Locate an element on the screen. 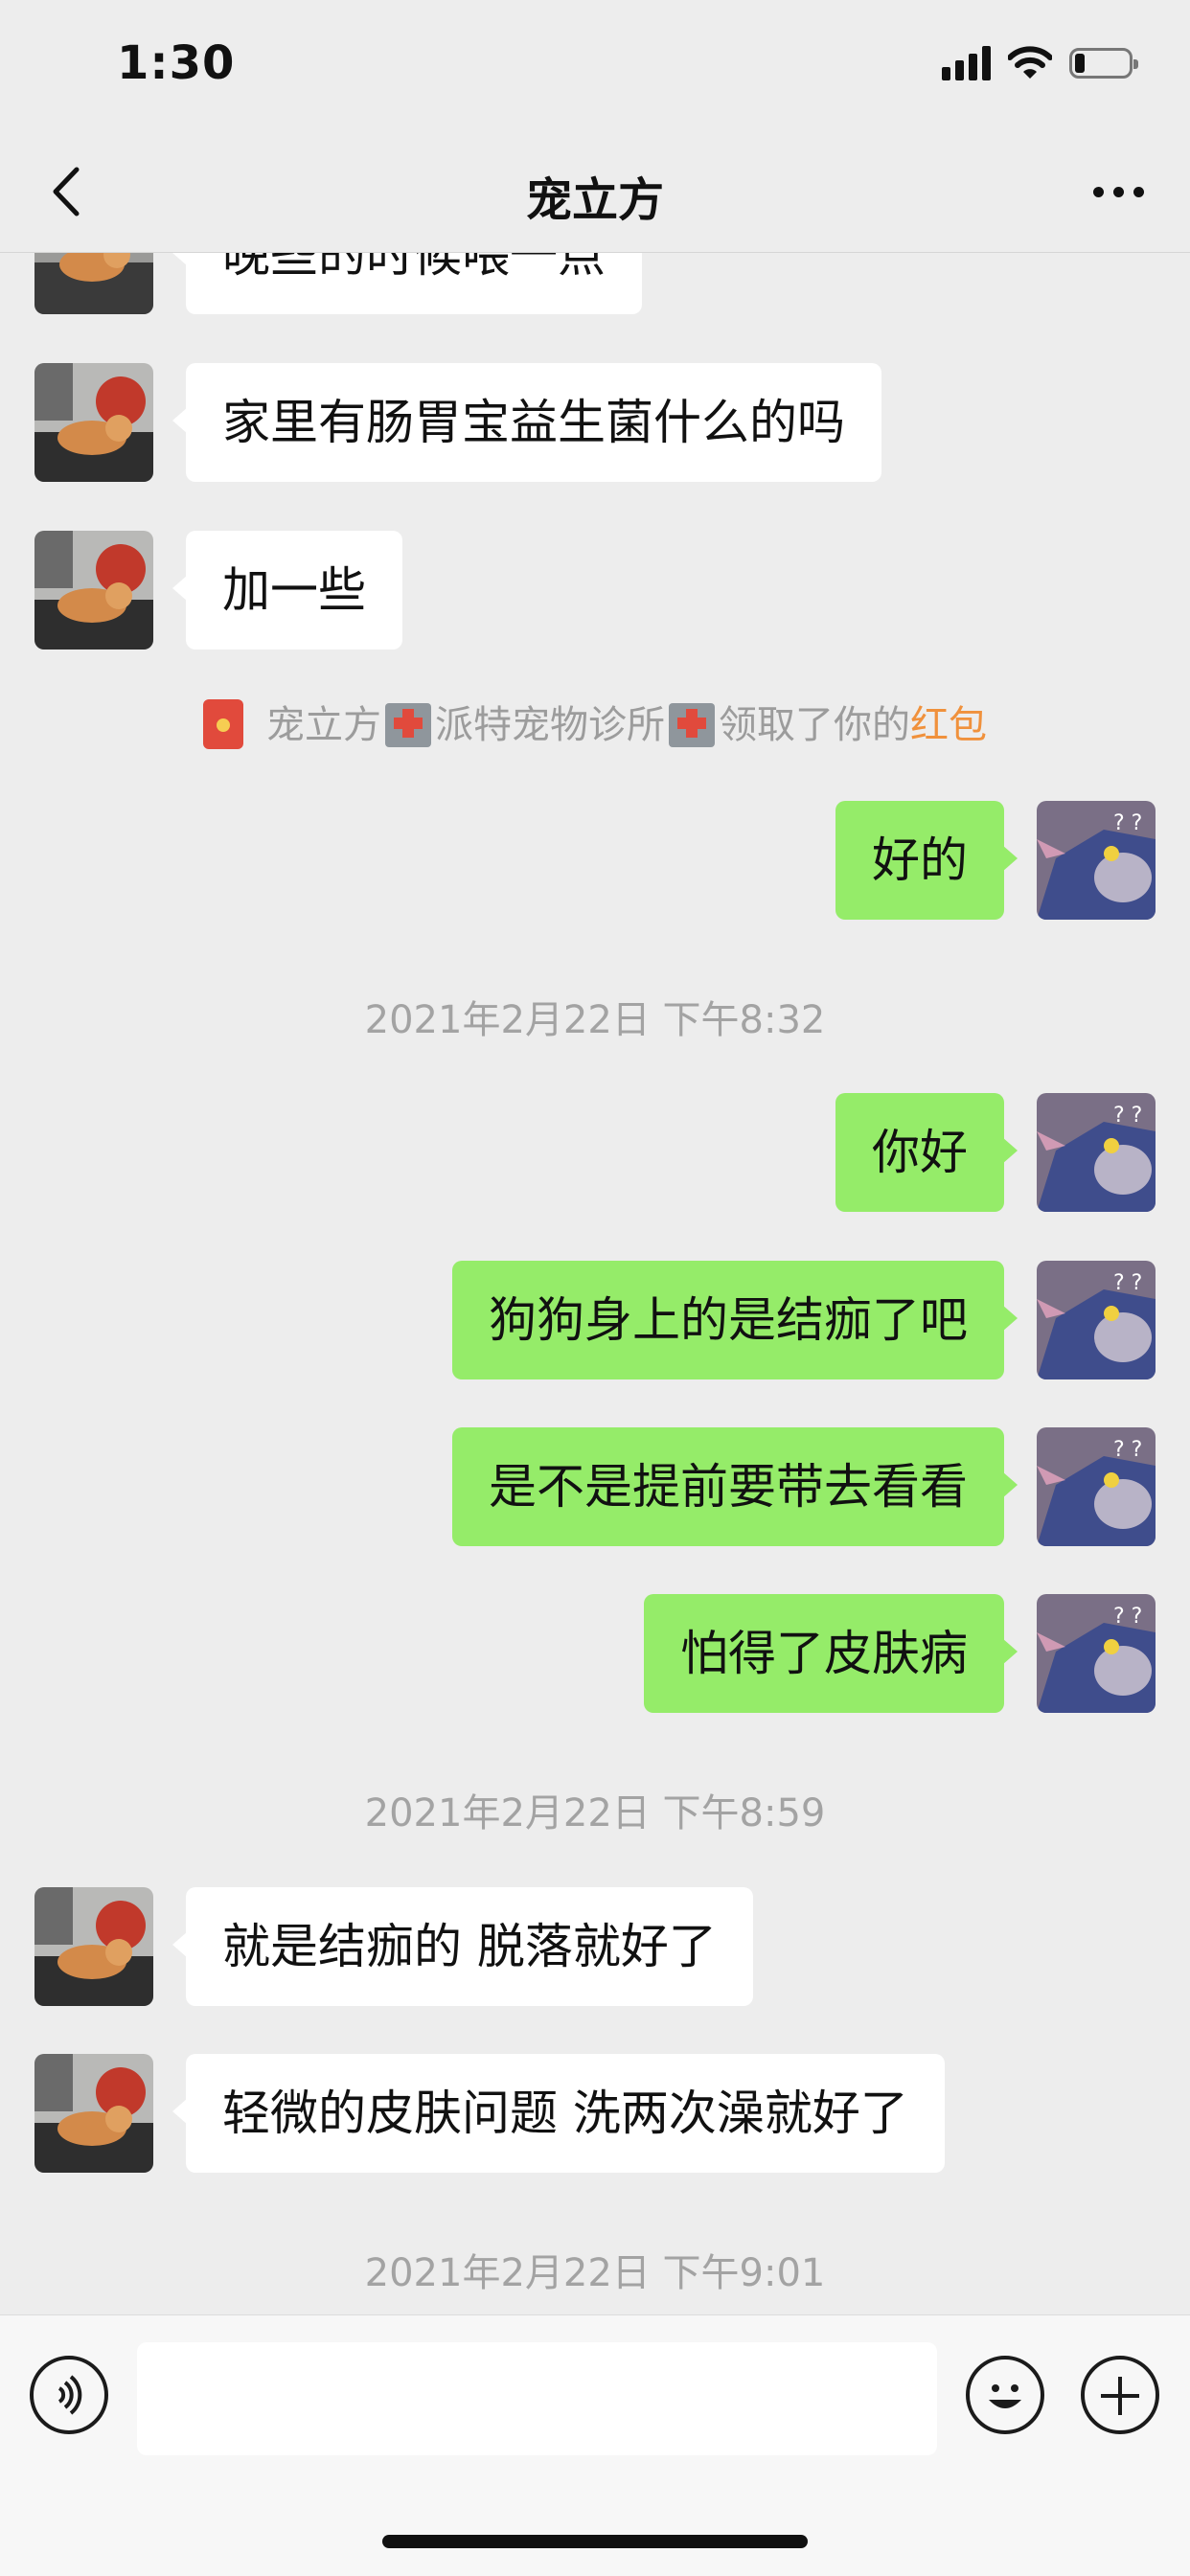 The width and height of the screenshot is (1190, 2576). chat-title: 宠立方 is located at coordinates (594, 200).